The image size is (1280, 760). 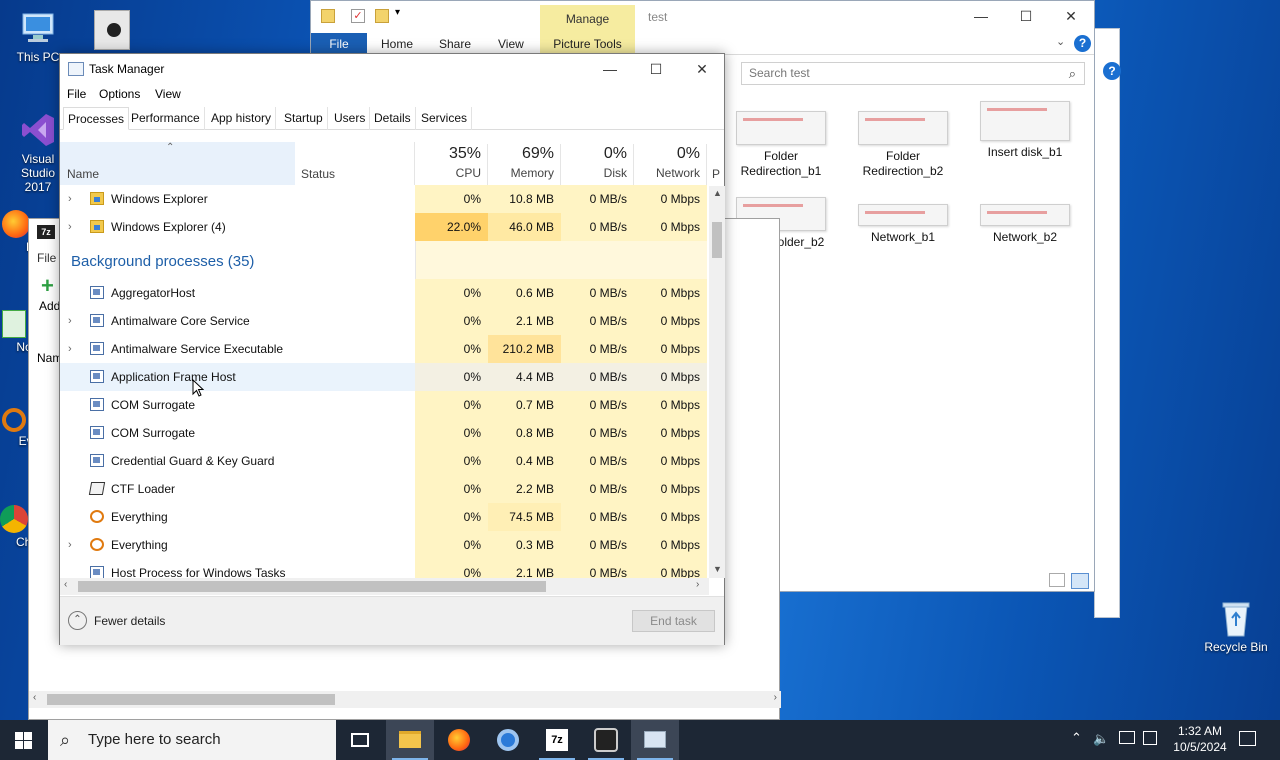 I want to click on taskbar-app-7zip: 7z, so click(x=557, y=740).